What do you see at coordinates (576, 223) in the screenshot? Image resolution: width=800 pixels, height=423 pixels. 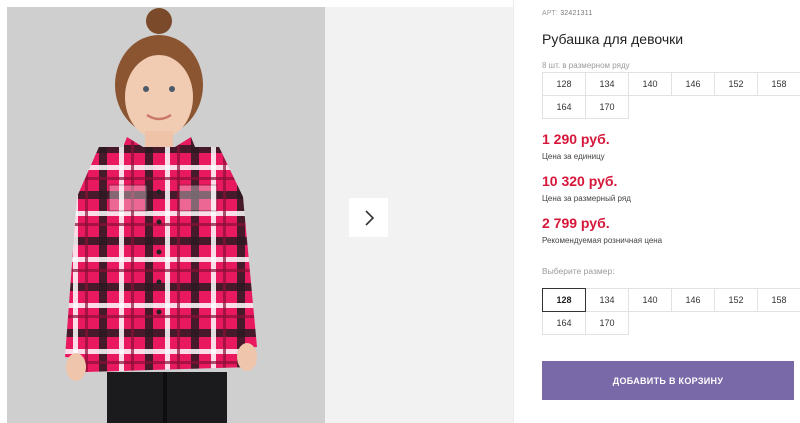 I see `retail-price: 2 799 руб.` at bounding box center [576, 223].